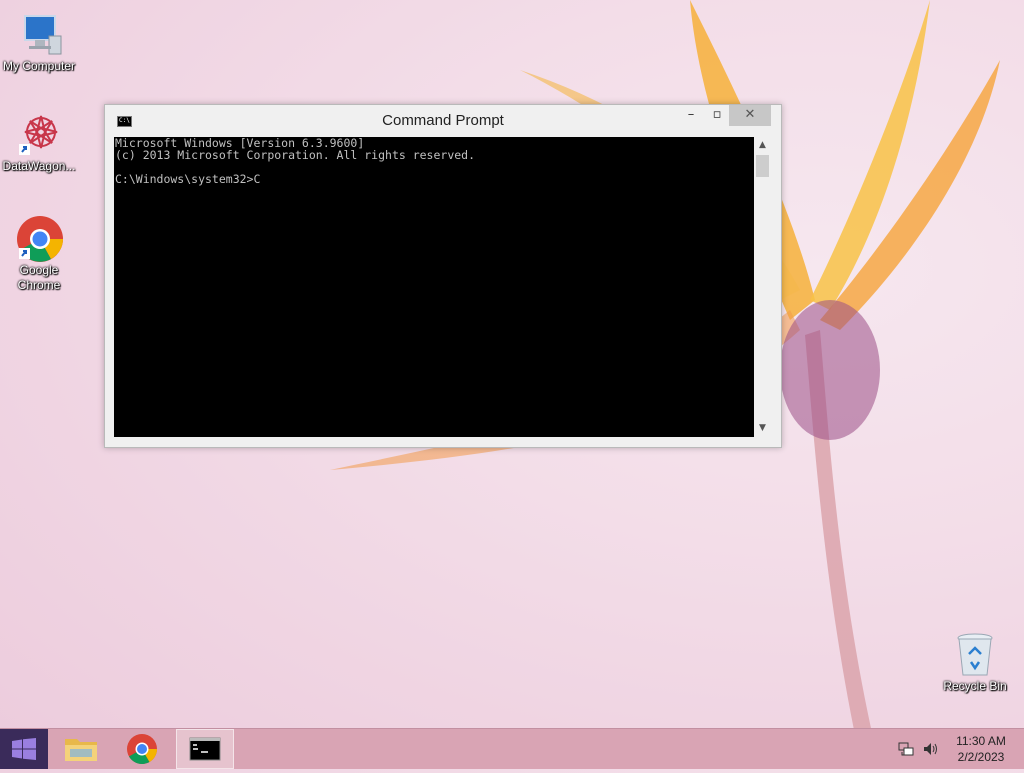  What do you see at coordinates (981, 741) in the screenshot?
I see `clock-time: 11:30 AM` at bounding box center [981, 741].